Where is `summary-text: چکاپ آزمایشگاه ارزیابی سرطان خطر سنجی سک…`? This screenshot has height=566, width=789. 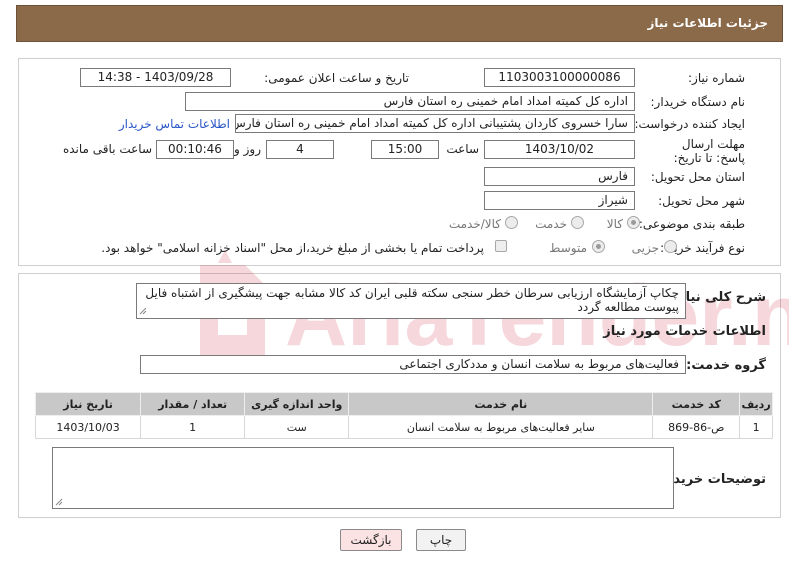
summary-text: چکاپ آزمایشگاه ارزیابی سرطان خطر سنجی سک… is located at coordinates (412, 300).